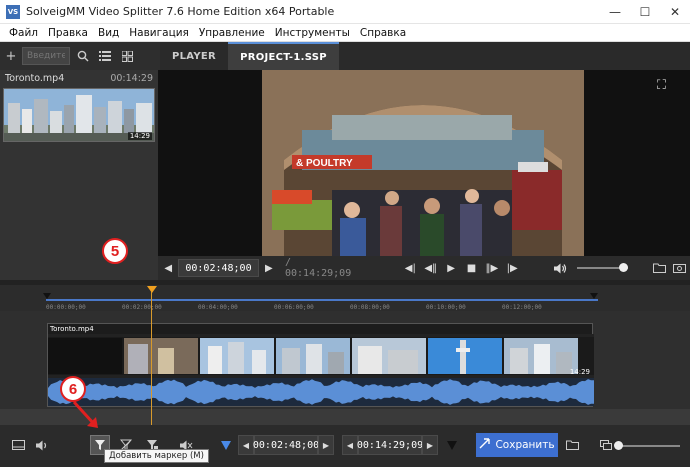 The image size is (690, 467). What do you see at coordinates (127, 56) in the screenshot?
I see `grid-view-icon` at bounding box center [127, 56].